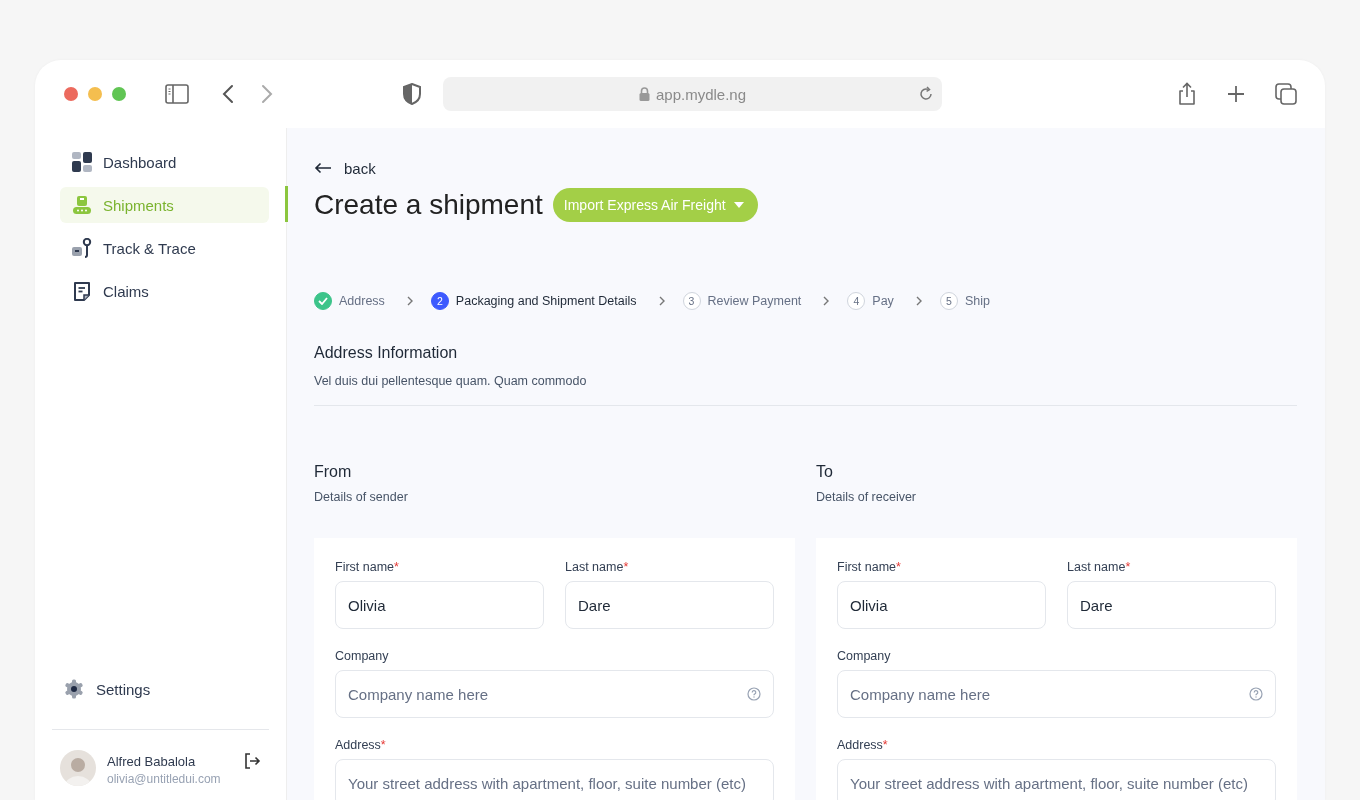 This screenshot has height=800, width=1360. What do you see at coordinates (1236, 94) in the screenshot?
I see `new-tab-icon` at bounding box center [1236, 94].